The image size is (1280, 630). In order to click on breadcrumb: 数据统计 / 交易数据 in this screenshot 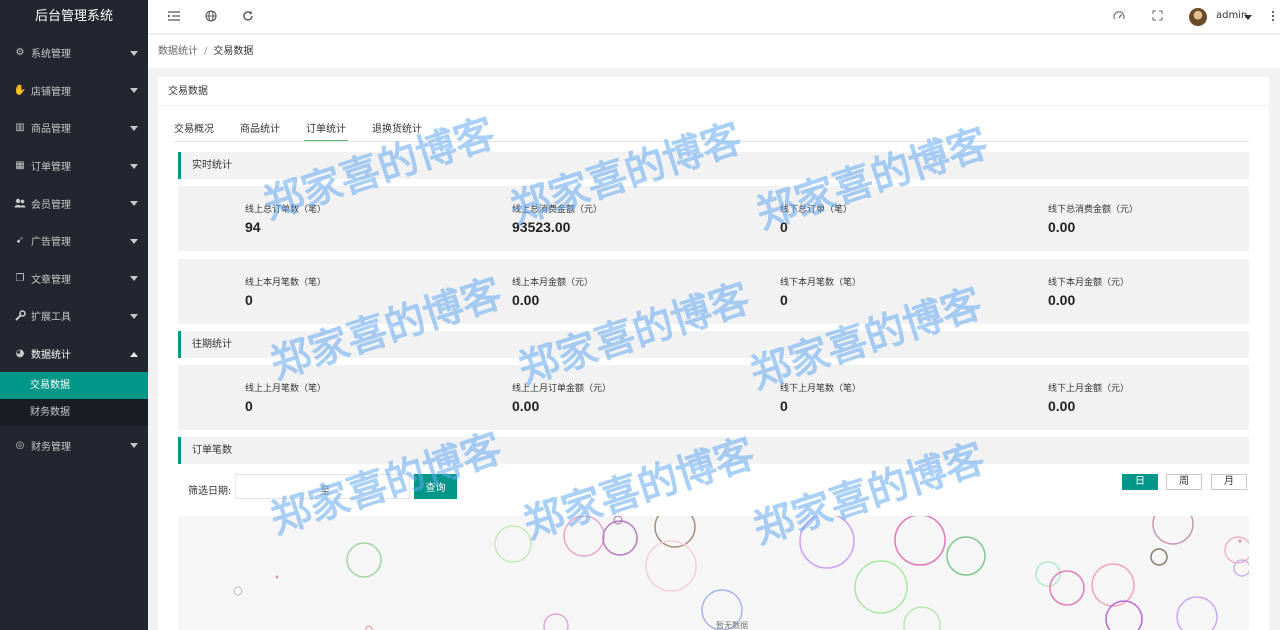, I will do `click(714, 51)`.